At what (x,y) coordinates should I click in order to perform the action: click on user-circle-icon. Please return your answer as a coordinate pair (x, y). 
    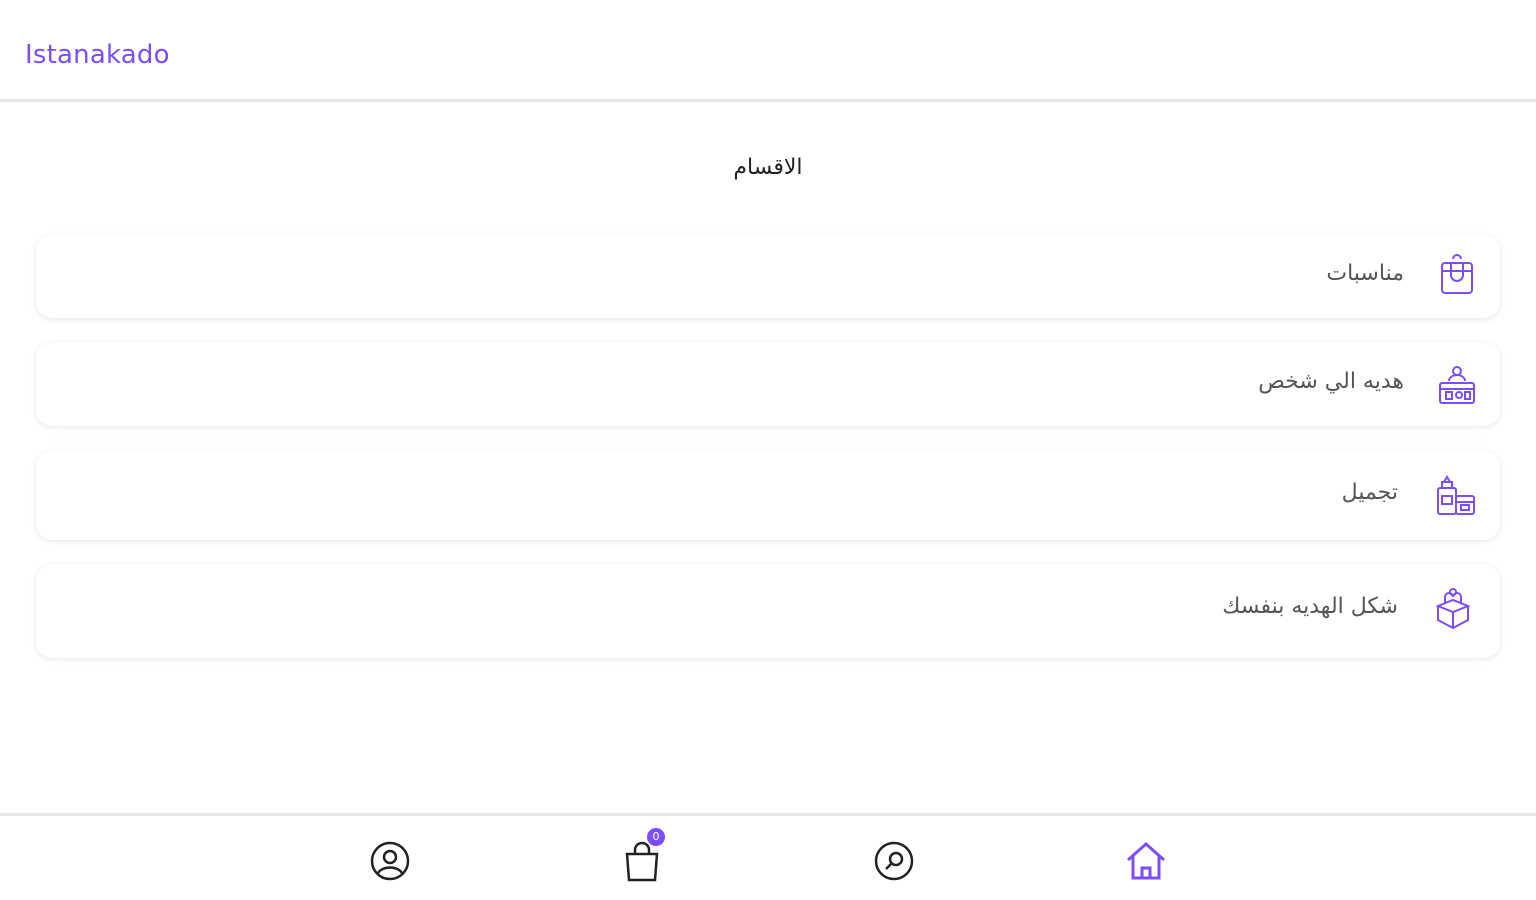
    Looking at the image, I should click on (390, 861).